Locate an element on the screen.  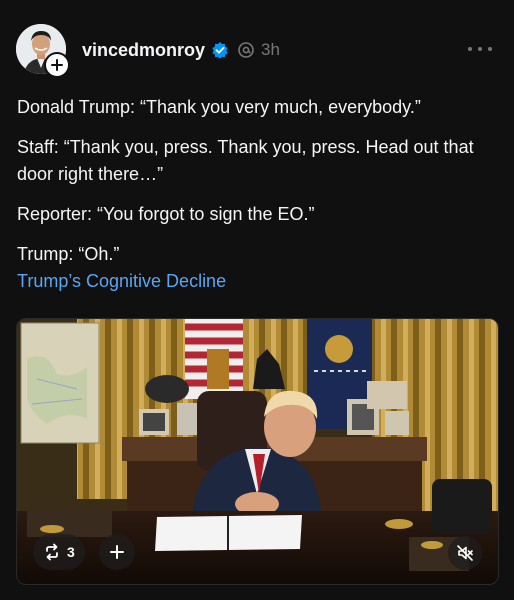
speaker-muted-icon is located at coordinates (465, 553).